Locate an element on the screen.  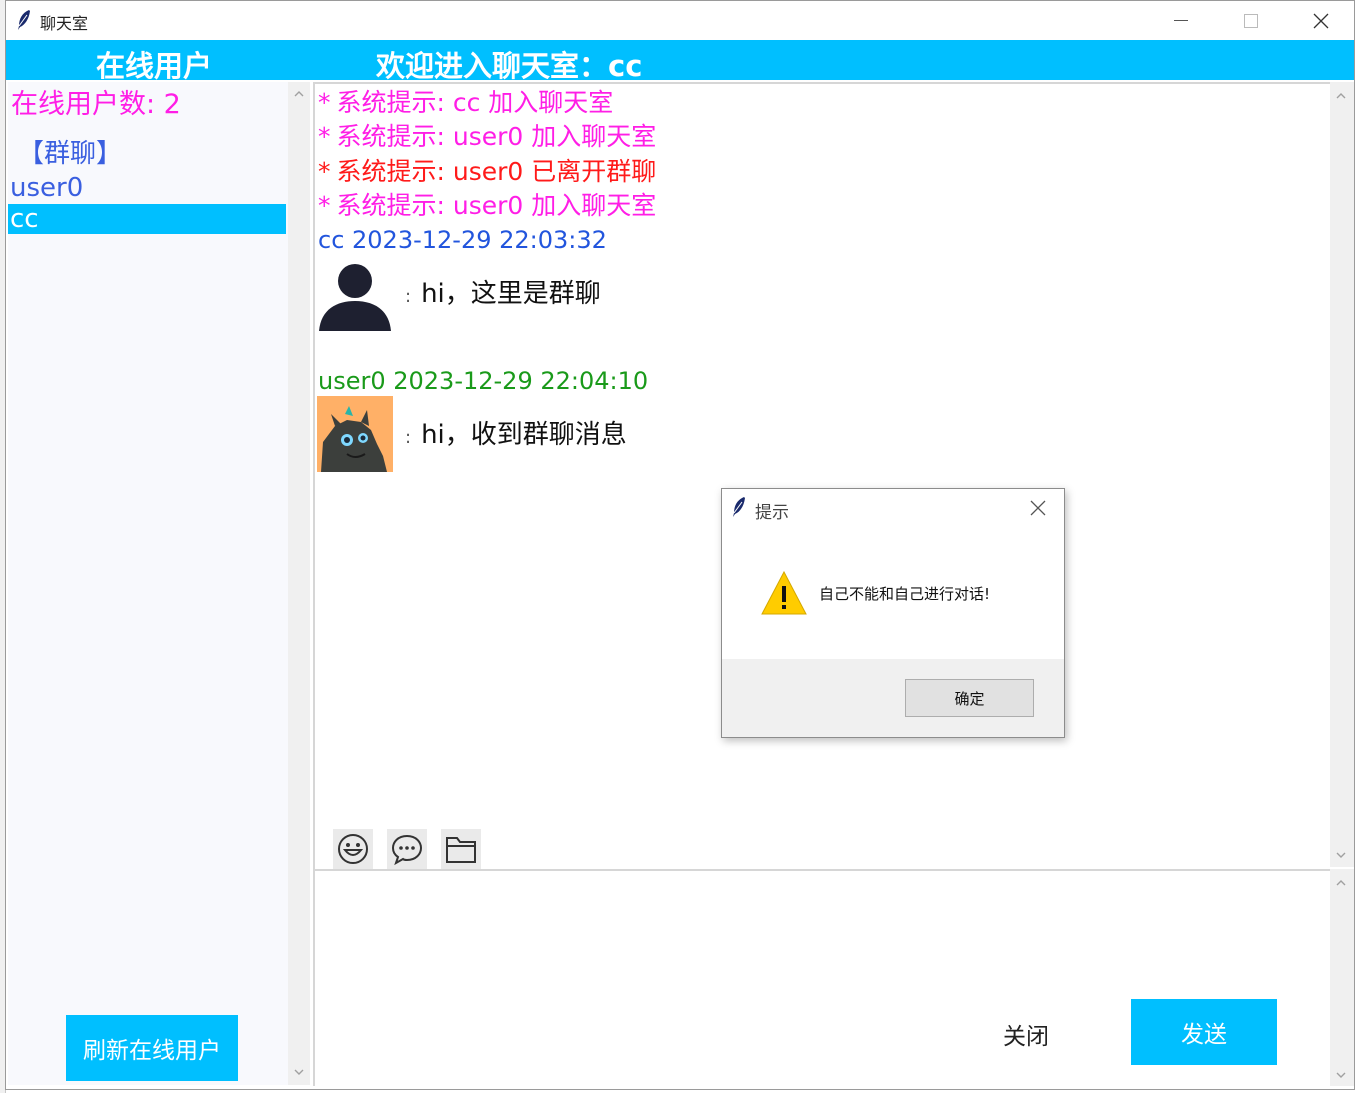
person-silhouette-icon is located at coordinates (355, 293).